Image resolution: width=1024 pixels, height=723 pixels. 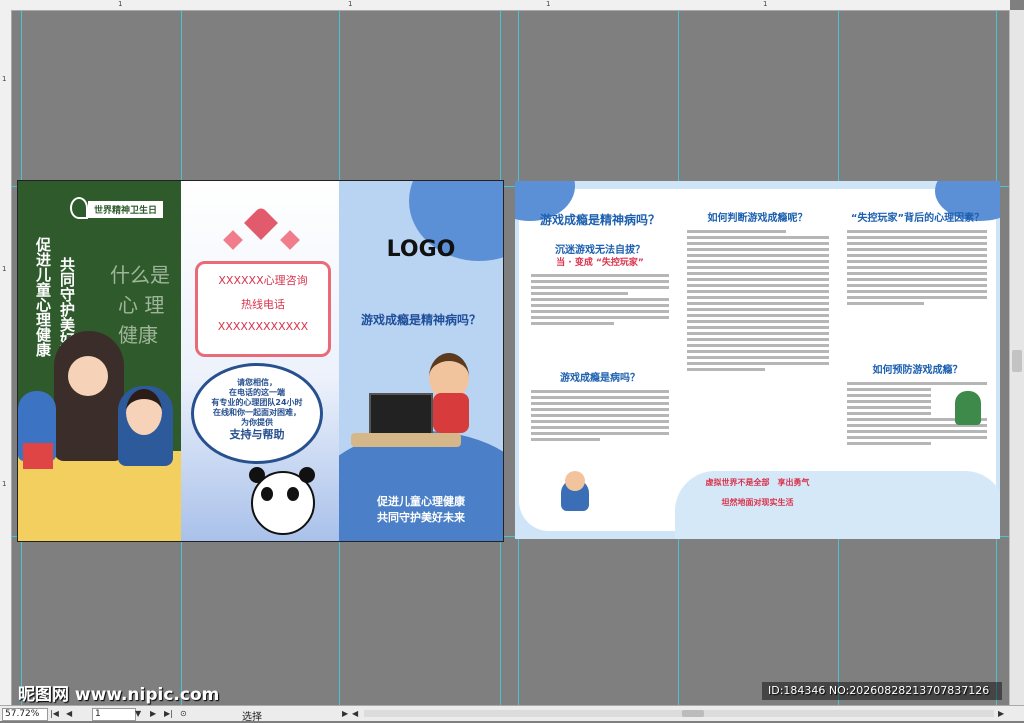 I want to click on banner-line-2: 坦然地面对现实生活, so click(x=757, y=502).